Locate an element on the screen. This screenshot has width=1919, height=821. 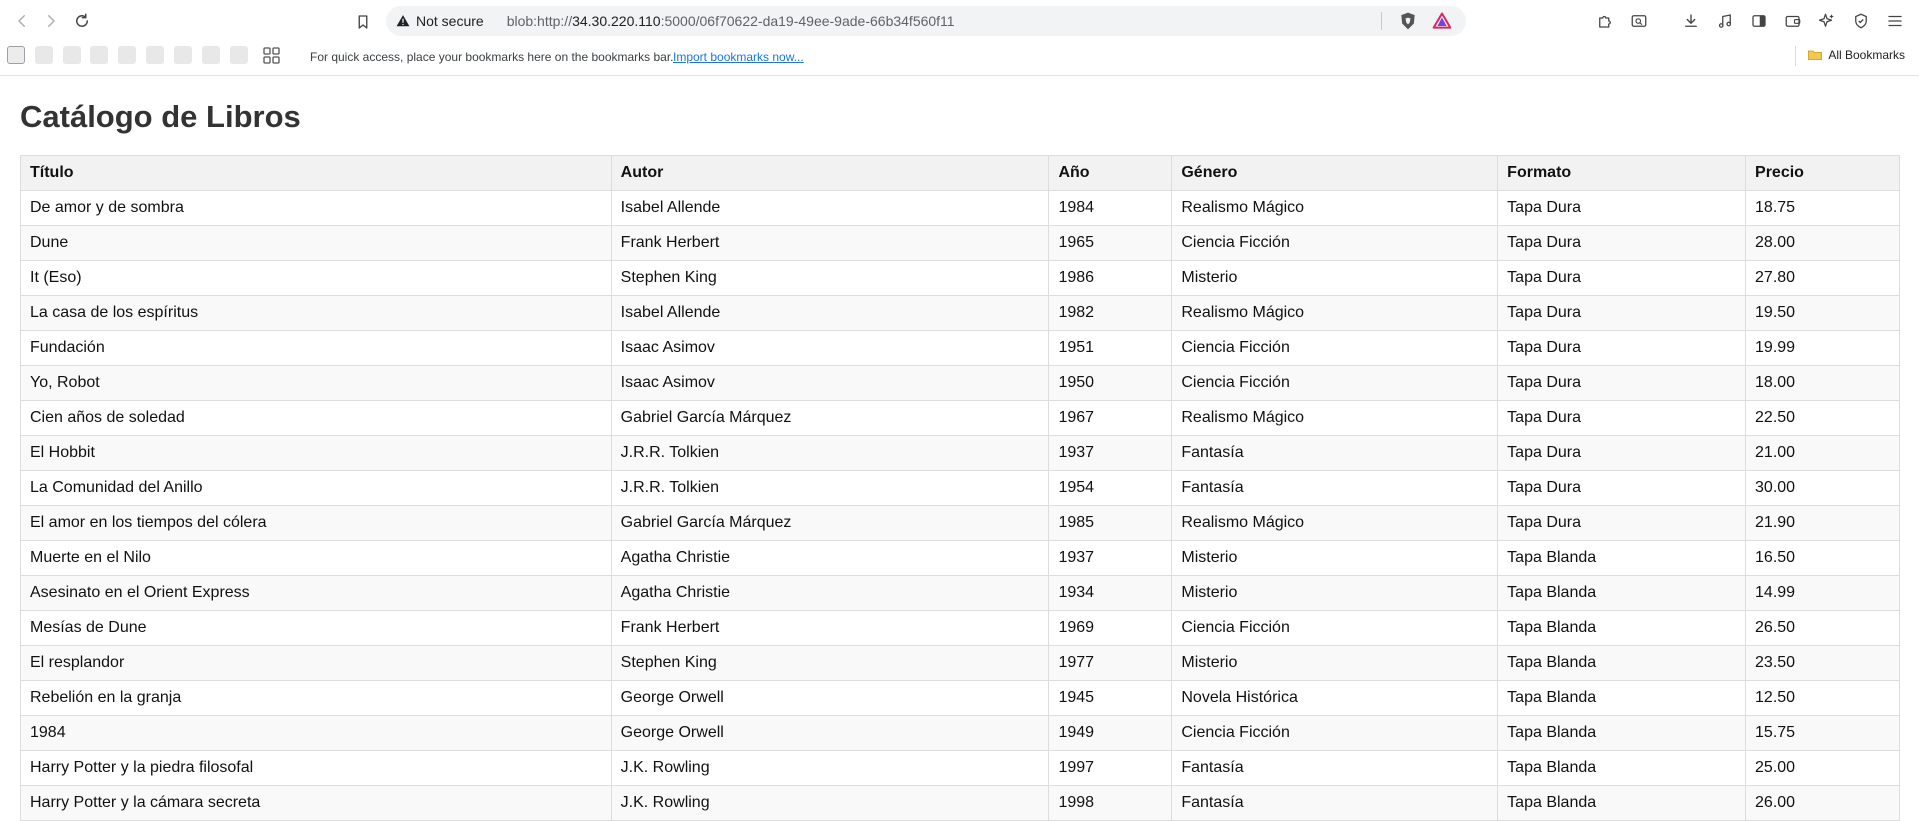
reload-button is located at coordinates (82, 21).